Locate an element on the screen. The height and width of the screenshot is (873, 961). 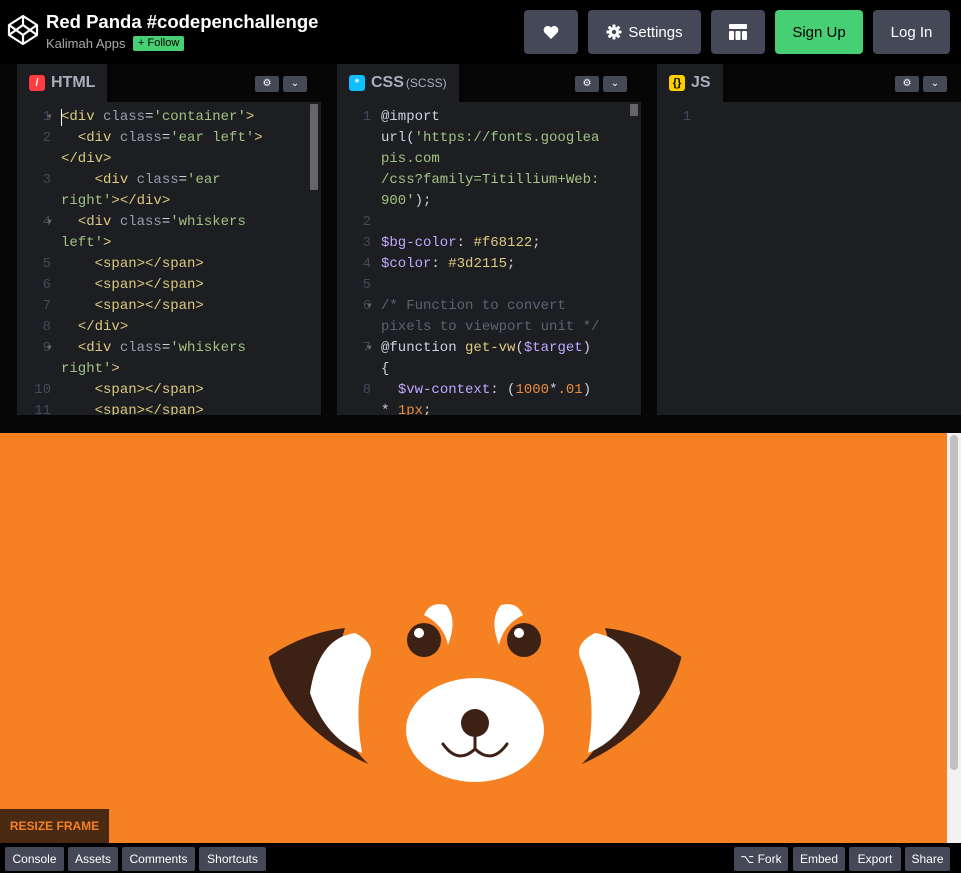
line-number: 4 is located at coordinates (366, 264).